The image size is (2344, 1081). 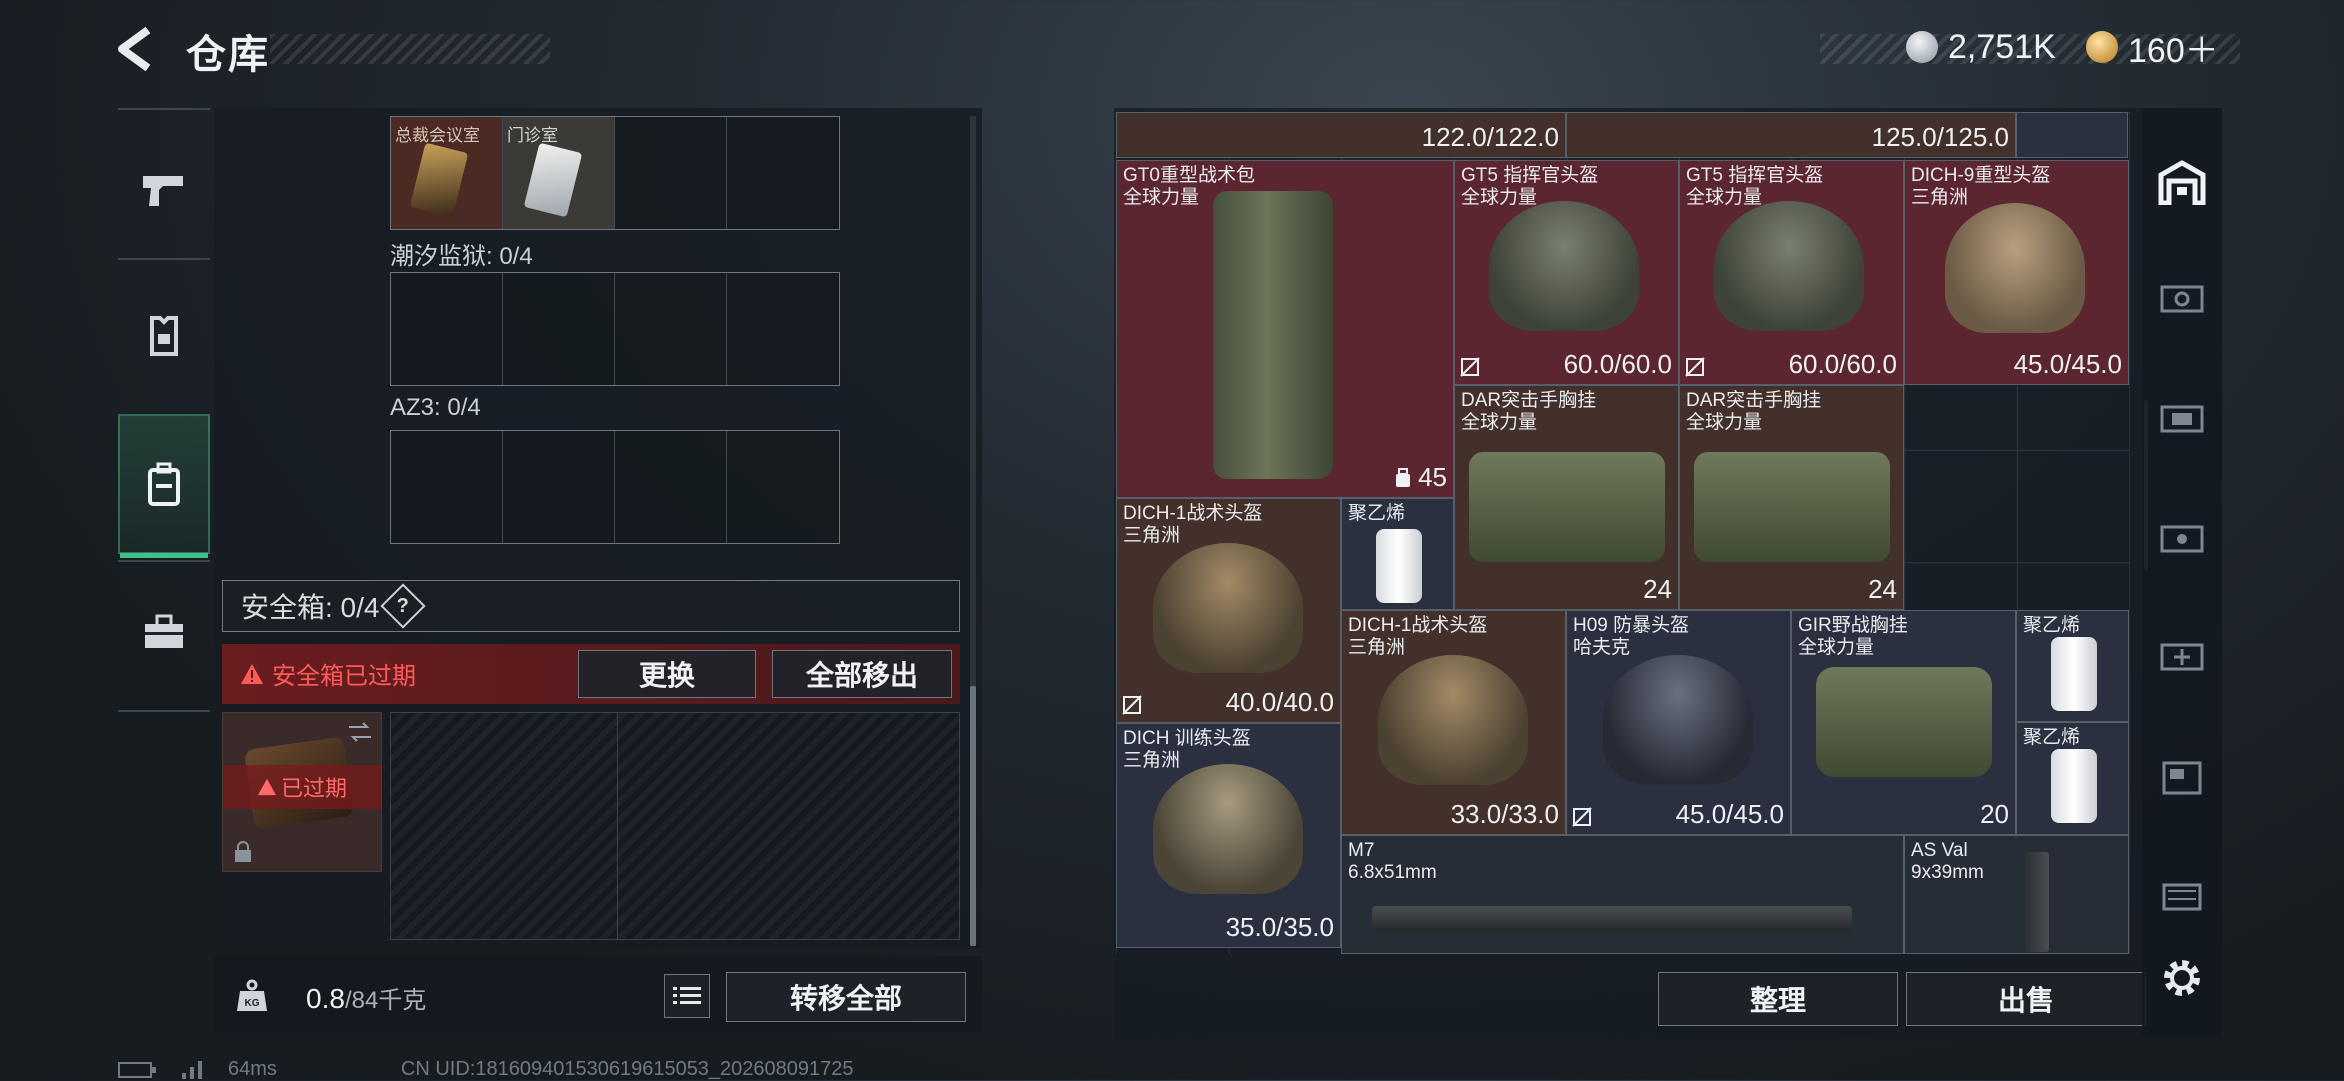 What do you see at coordinates (252, 996) in the screenshot?
I see `weight-icon: KG` at bounding box center [252, 996].